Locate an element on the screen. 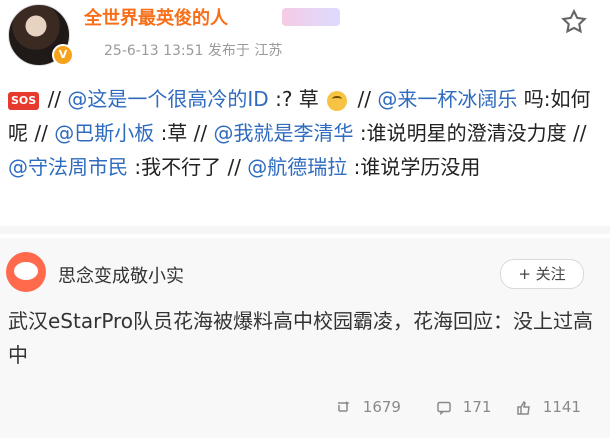 The image size is (610, 438). section-divider is located at coordinates (305, 230).